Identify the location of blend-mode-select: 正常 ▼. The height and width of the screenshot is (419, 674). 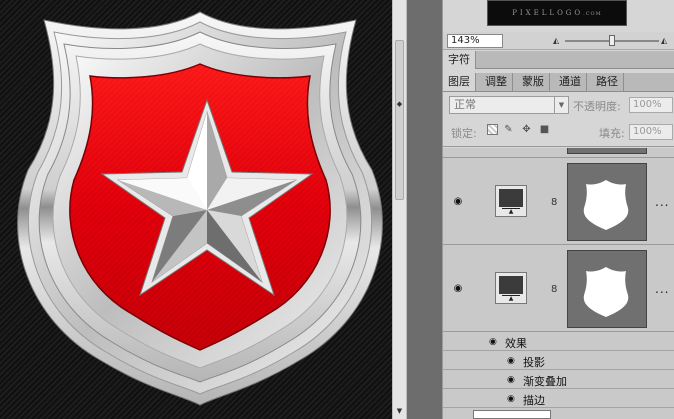
(509, 105).